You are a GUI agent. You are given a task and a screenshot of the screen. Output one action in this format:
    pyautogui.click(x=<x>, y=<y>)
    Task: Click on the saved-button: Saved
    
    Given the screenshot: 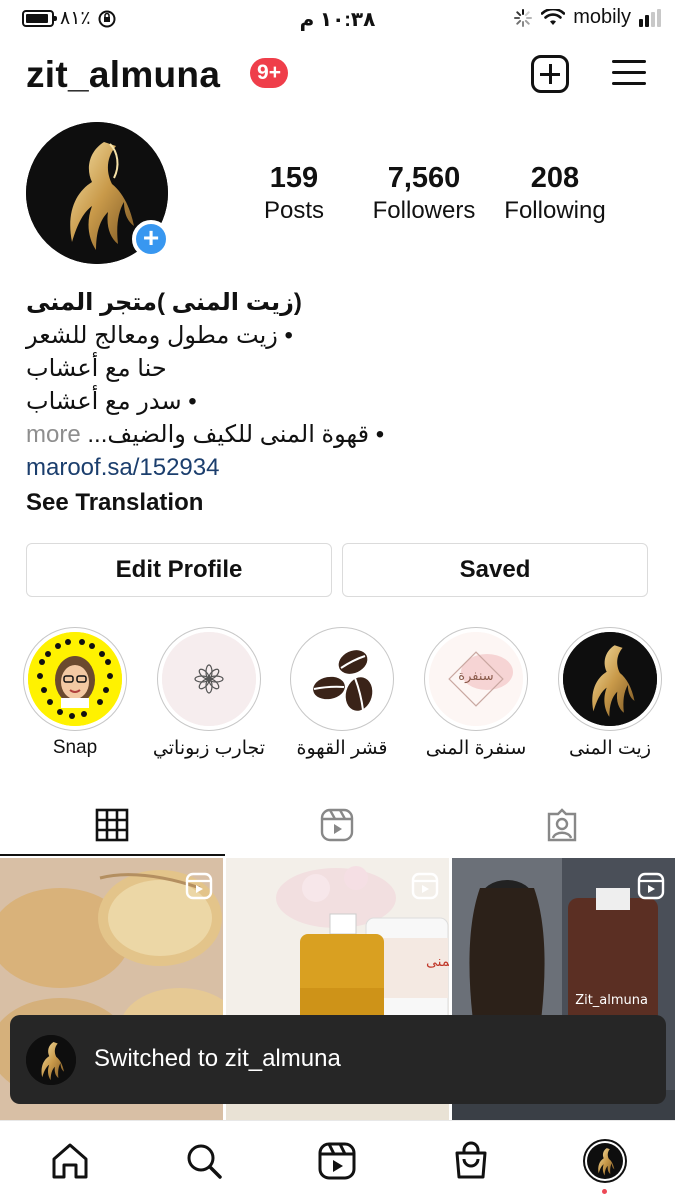 What is the action you would take?
    pyautogui.click(x=495, y=570)
    